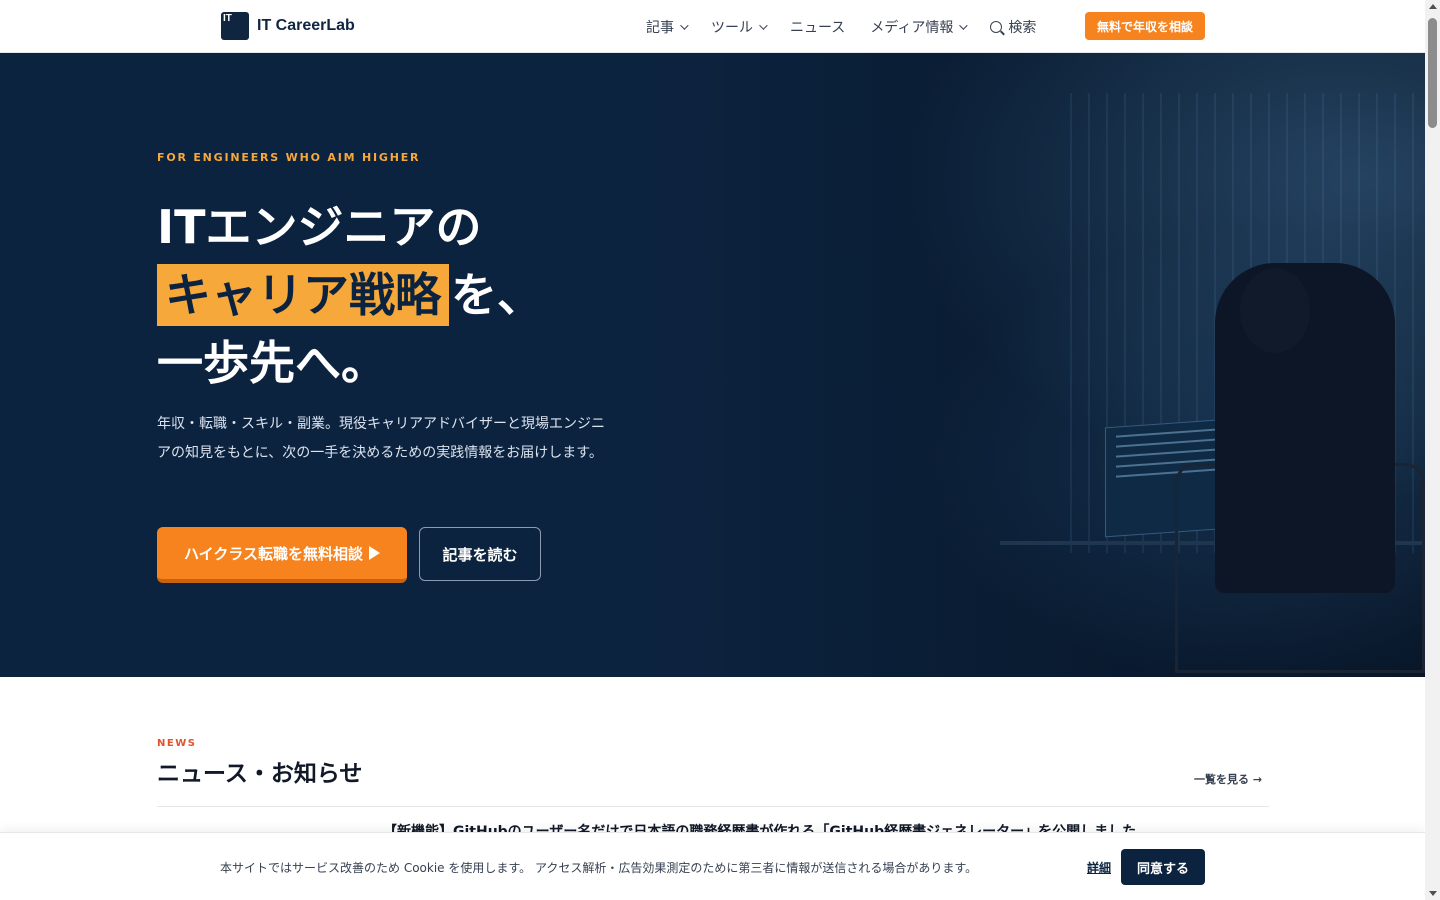 Image resolution: width=1440 pixels, height=900 pixels. What do you see at coordinates (1099, 867) in the screenshot?
I see `cookie-detail-link: 詳細` at bounding box center [1099, 867].